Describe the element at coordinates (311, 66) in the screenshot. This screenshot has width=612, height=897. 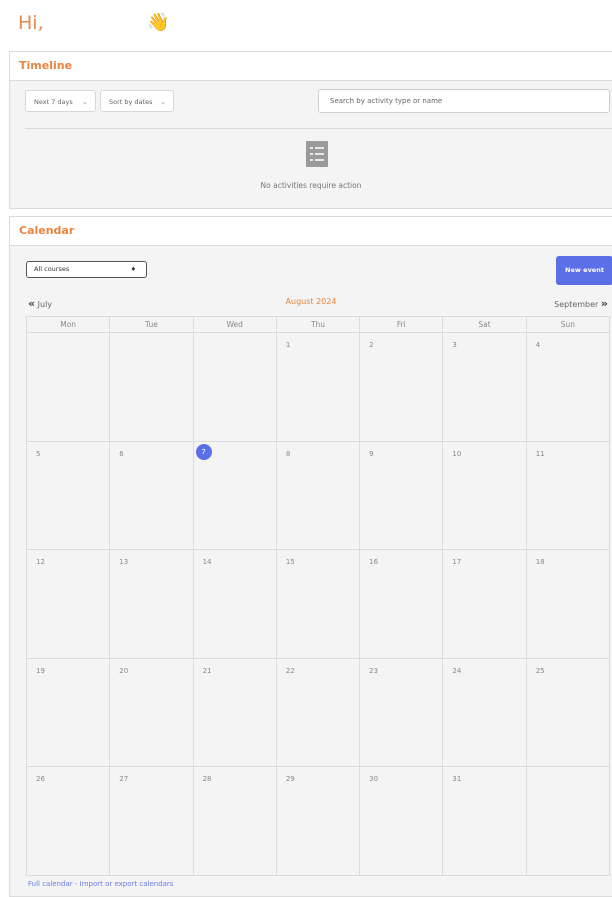
I see `timeline-title: Timeline` at that location.